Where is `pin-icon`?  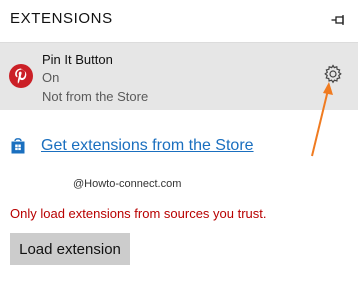
pin-icon is located at coordinates (339, 20).